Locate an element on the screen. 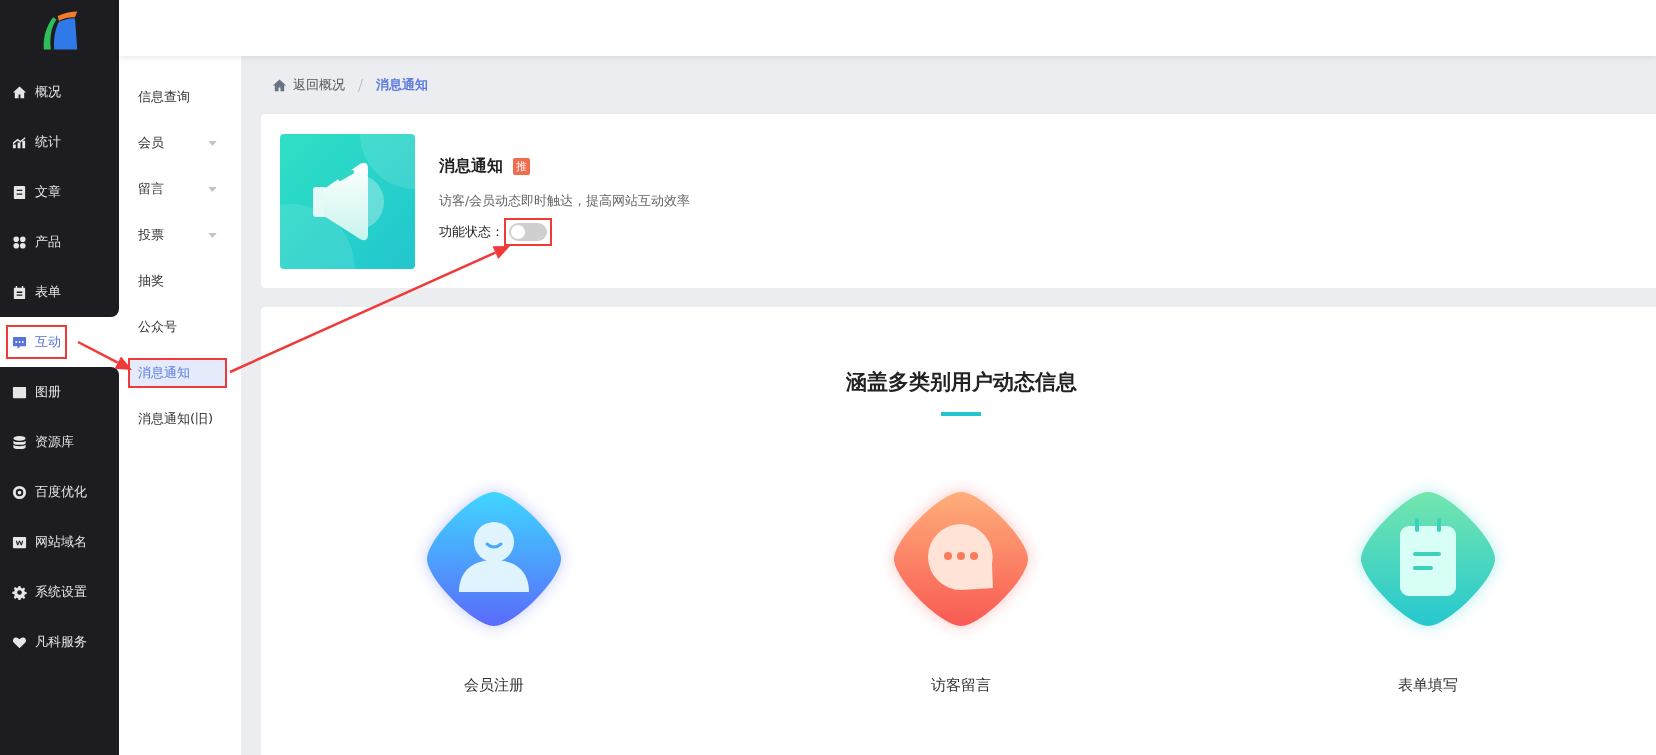 Image resolution: width=1656 pixels, height=755 pixels. submenu-item: 留言 is located at coordinates (177, 189).